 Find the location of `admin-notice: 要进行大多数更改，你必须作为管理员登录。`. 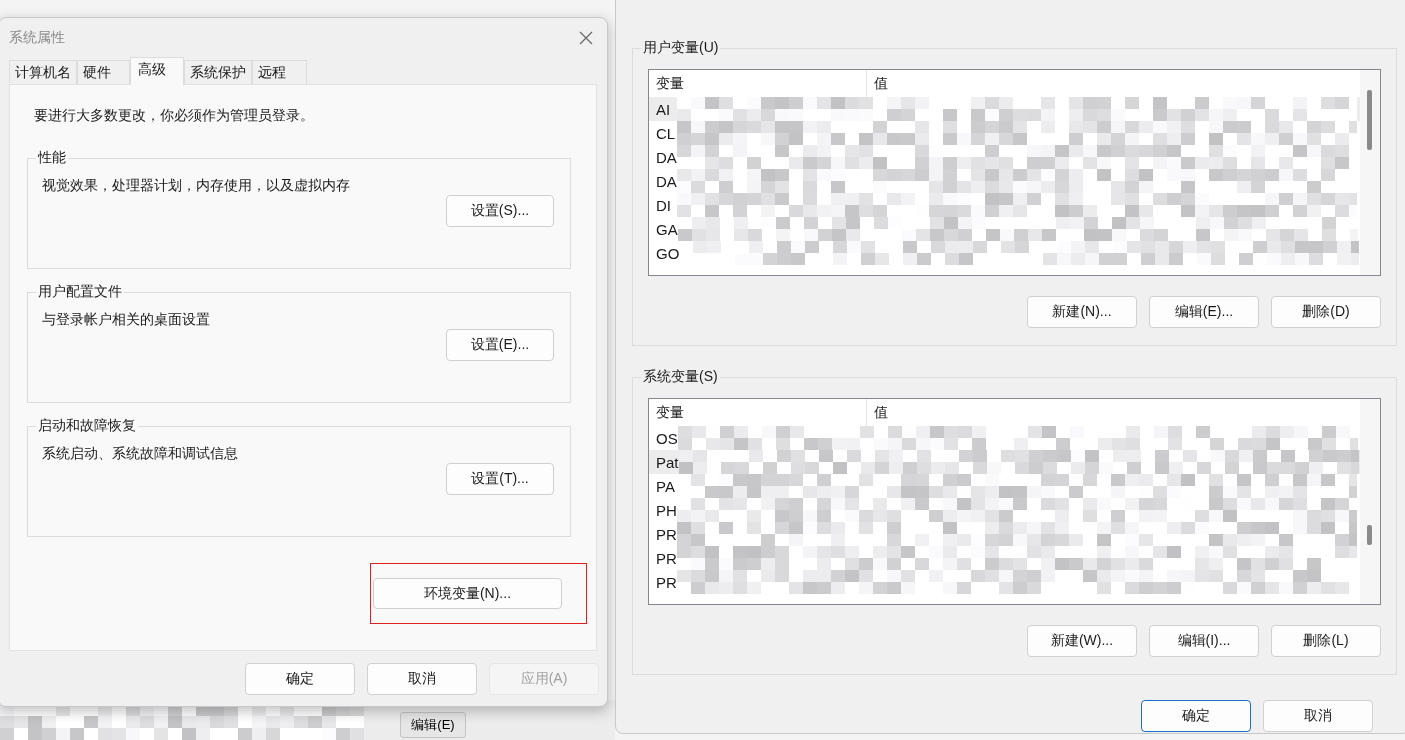

admin-notice: 要进行大多数更改，你必须作为管理员登录。 is located at coordinates (174, 116).